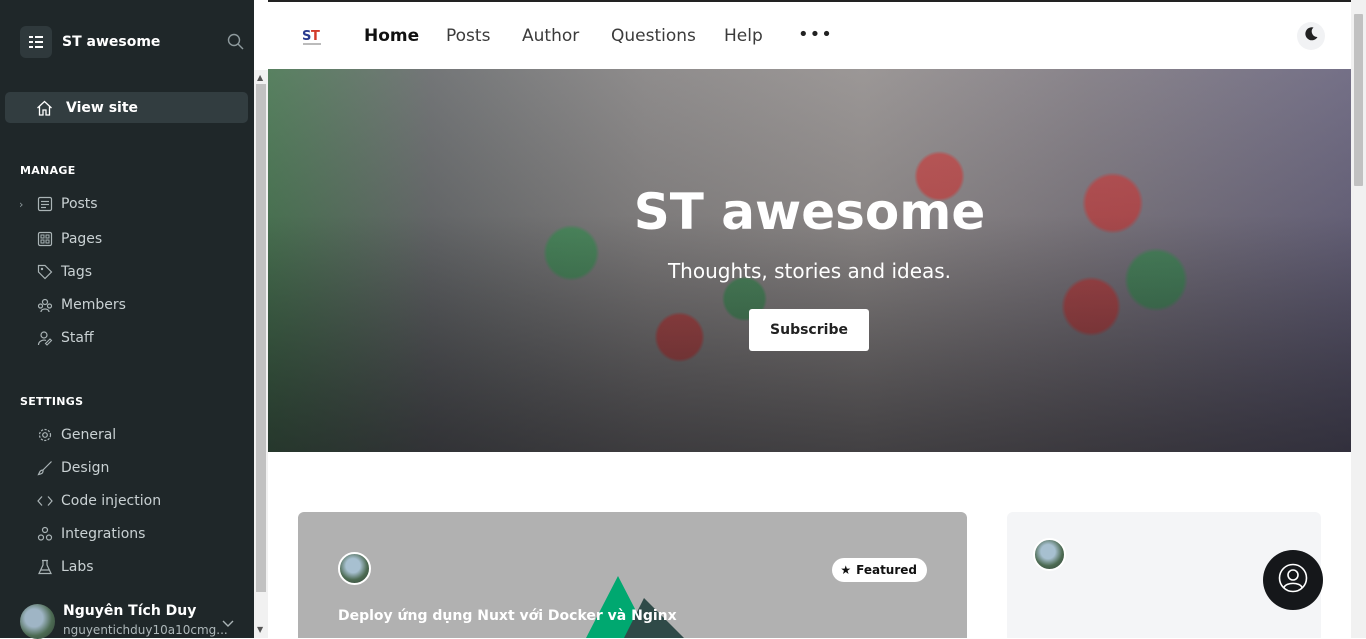 The width and height of the screenshot is (1366, 639). What do you see at coordinates (1358, 100) in the screenshot?
I see `page-scroll-thumb` at bounding box center [1358, 100].